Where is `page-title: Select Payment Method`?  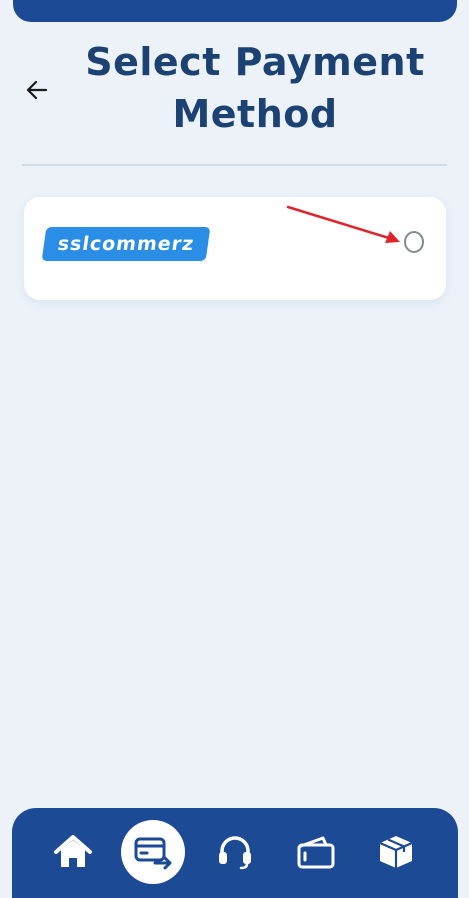 page-title: Select Payment Method is located at coordinates (255, 88).